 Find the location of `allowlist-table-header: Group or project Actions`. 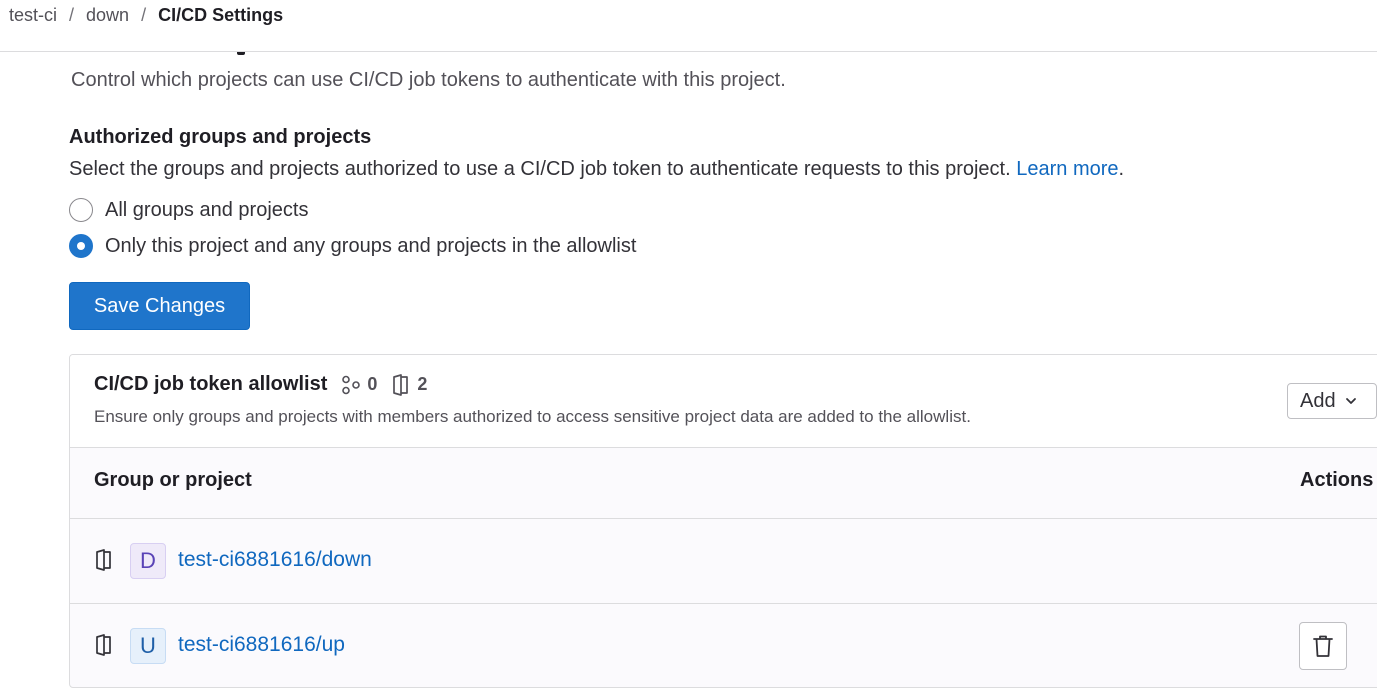

allowlist-table-header: Group or project Actions is located at coordinates (723, 483).